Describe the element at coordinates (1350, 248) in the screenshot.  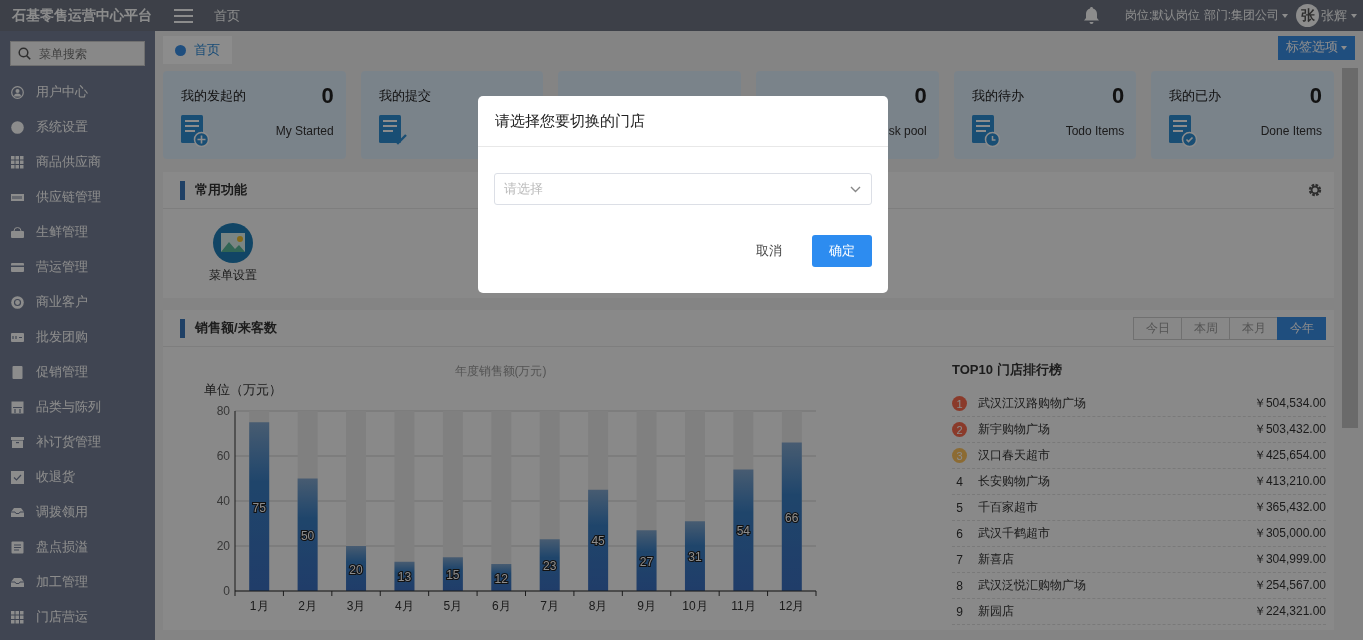
I see `scrollbar-thumb` at that location.